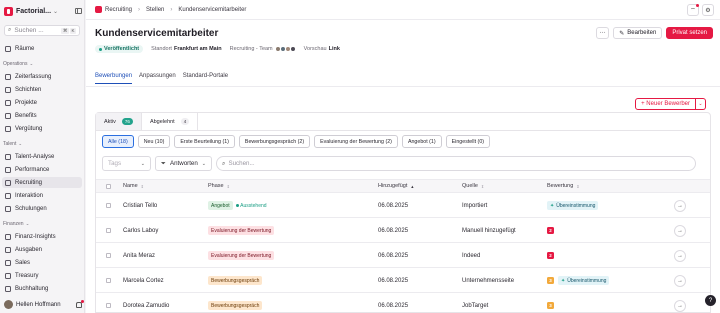 This screenshot has width=720, height=313. I want to click on sidebar-item-talent-analyse: Talent-Analyse, so click(42, 156).